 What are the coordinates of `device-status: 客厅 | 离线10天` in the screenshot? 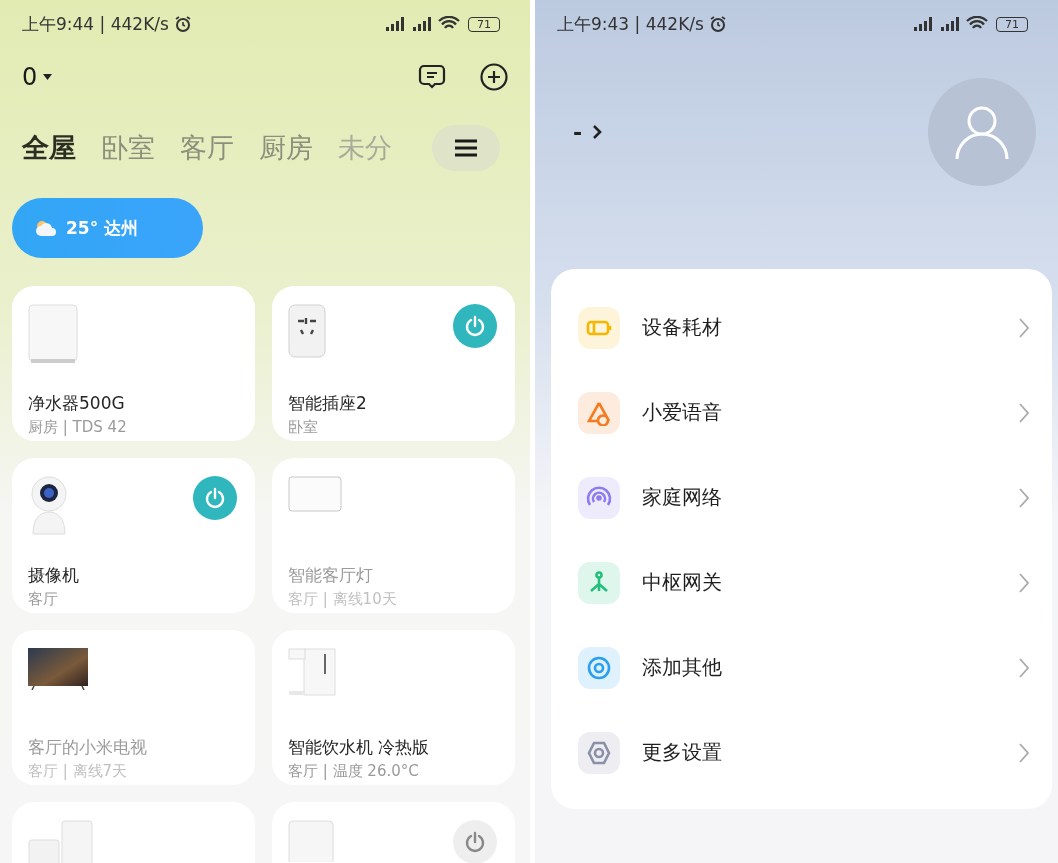 It's located at (343, 599).